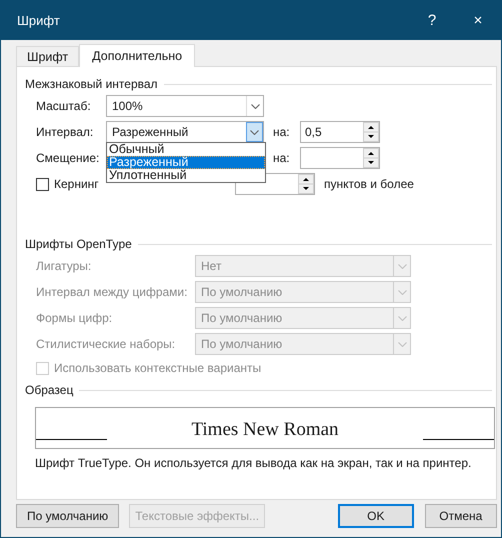 The height and width of the screenshot is (538, 502). What do you see at coordinates (340, 158) in the screenshot?
I see `position-amount-field` at bounding box center [340, 158].